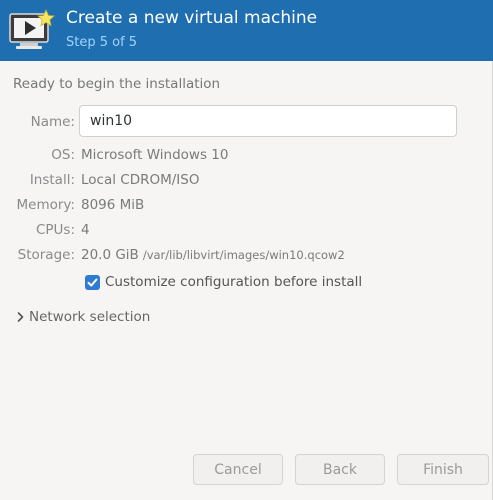  Describe the element at coordinates (89, 317) in the screenshot. I see `network-selection-label: Network selection` at that location.